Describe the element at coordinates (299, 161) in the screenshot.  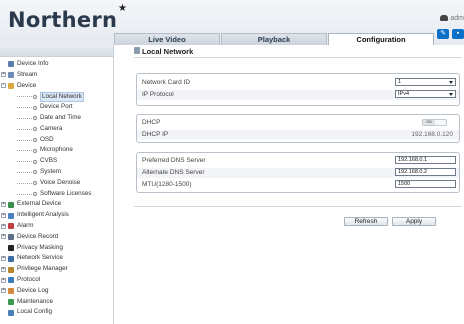
I see `preferred-dns-row: Preferred DNS Server 192.168.0.1` at that location.